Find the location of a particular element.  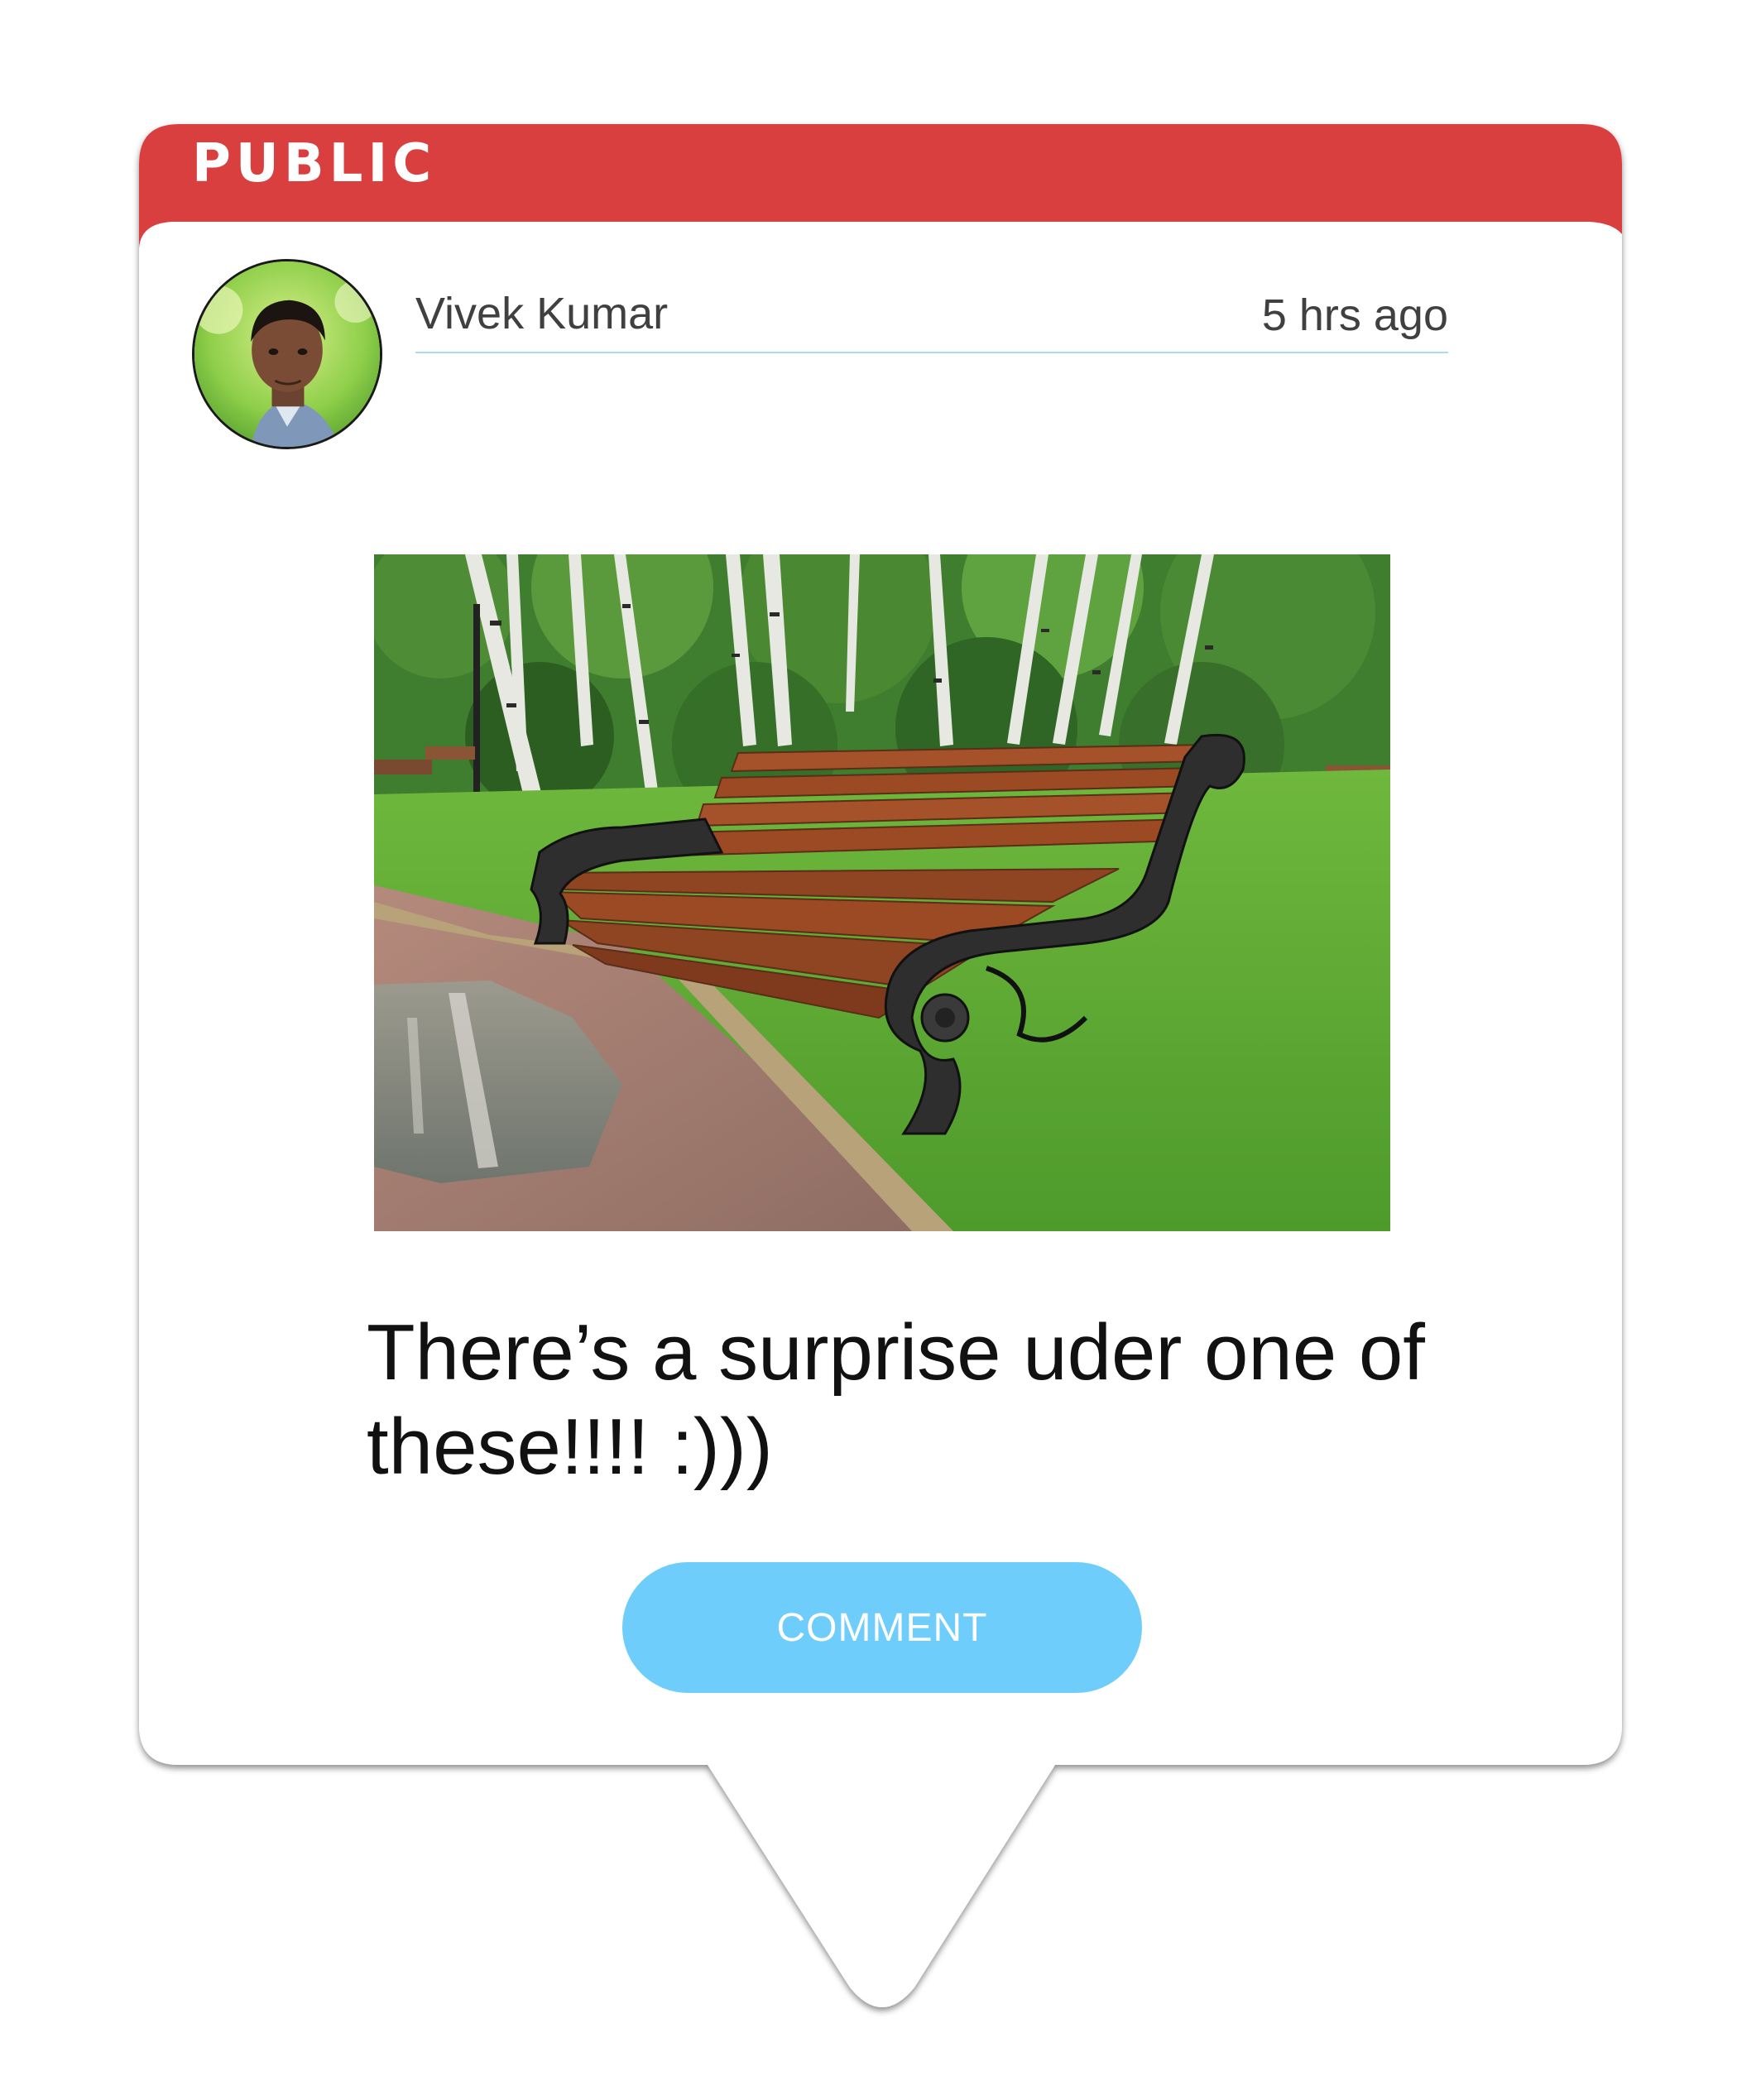

author-name: Vivek Kumar is located at coordinates (541, 313).